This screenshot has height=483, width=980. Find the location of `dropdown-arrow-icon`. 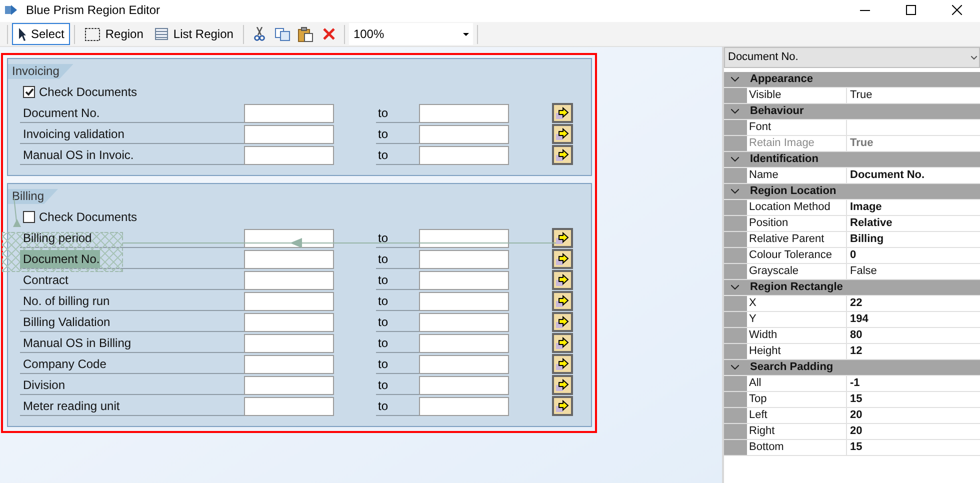

dropdown-arrow-icon is located at coordinates (466, 34).